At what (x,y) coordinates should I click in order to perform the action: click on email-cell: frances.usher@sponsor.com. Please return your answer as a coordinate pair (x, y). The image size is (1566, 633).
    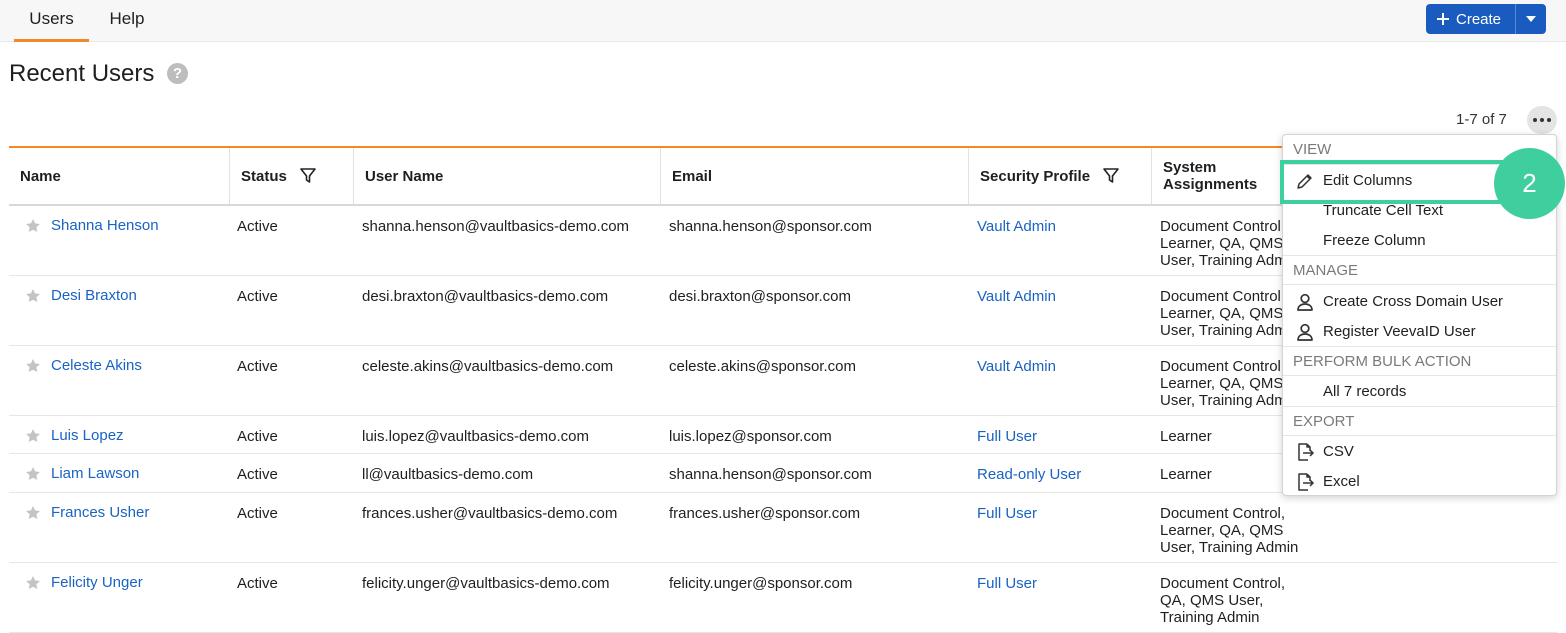
    Looking at the image, I should click on (765, 513).